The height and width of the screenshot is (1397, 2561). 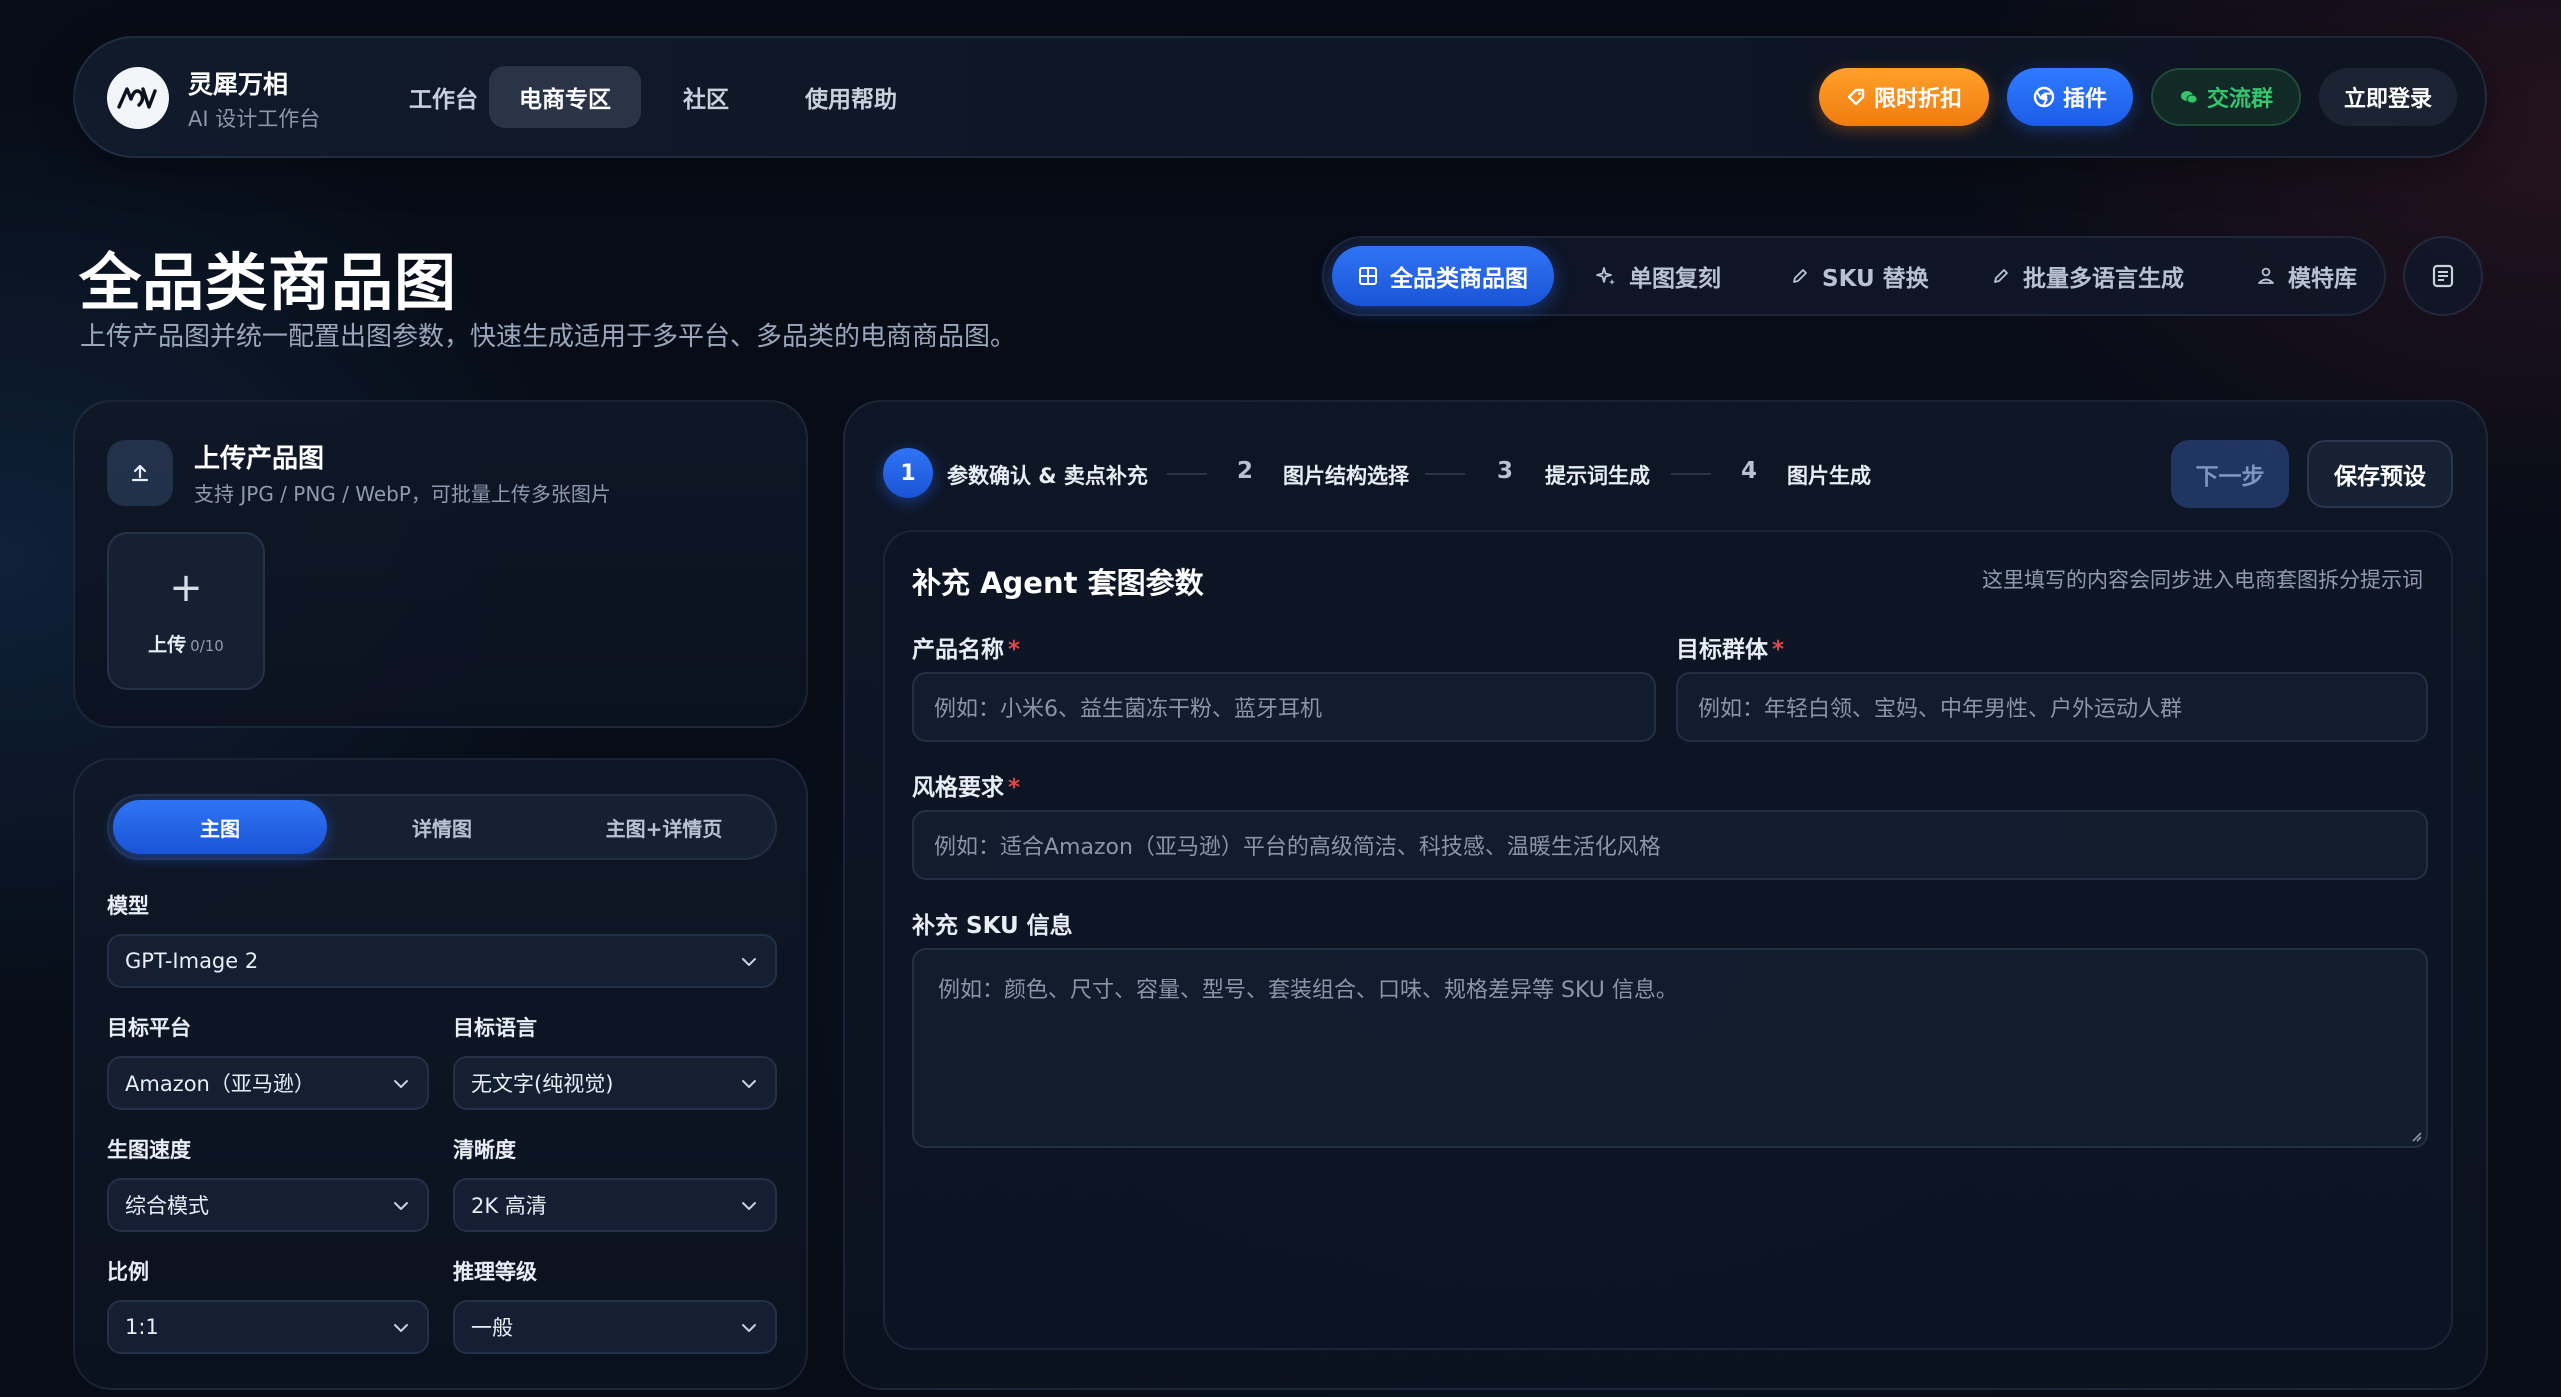 I want to click on upload-label: 上传, so click(x=167, y=645).